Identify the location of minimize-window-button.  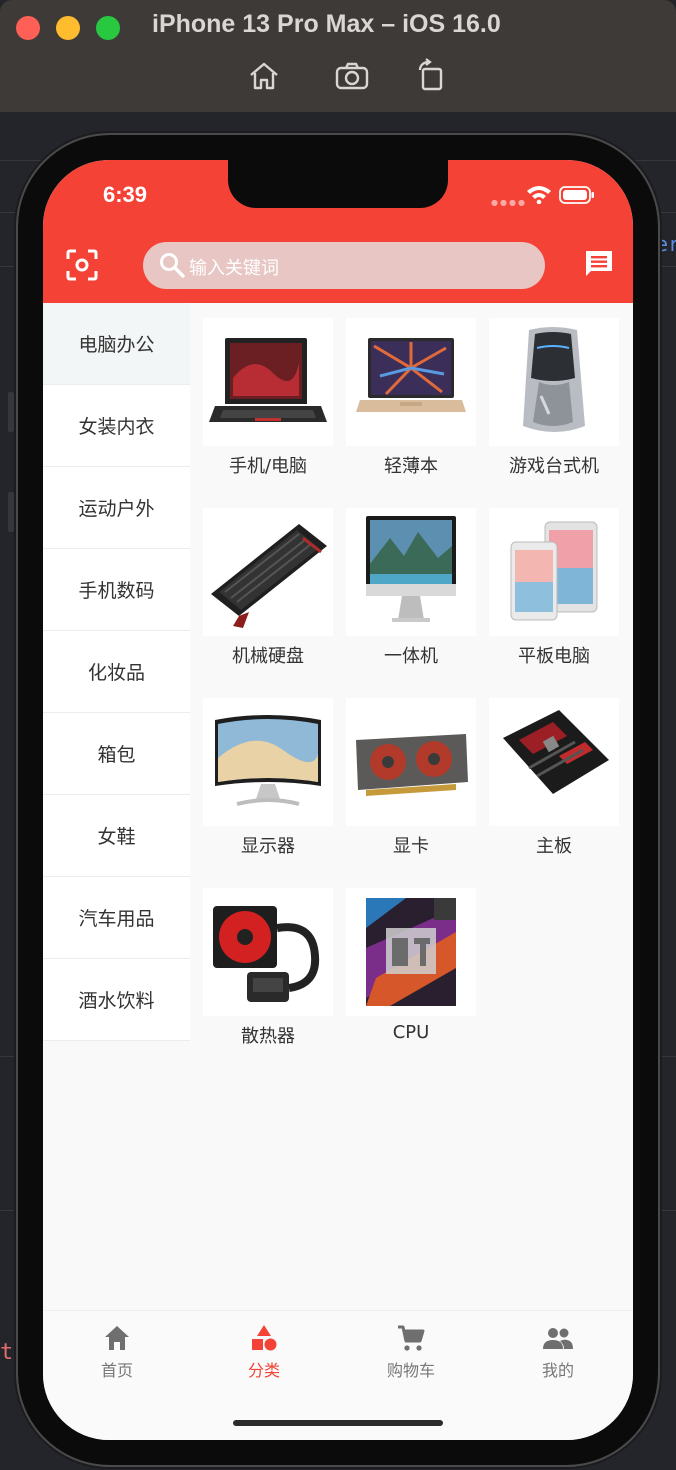
(68, 28).